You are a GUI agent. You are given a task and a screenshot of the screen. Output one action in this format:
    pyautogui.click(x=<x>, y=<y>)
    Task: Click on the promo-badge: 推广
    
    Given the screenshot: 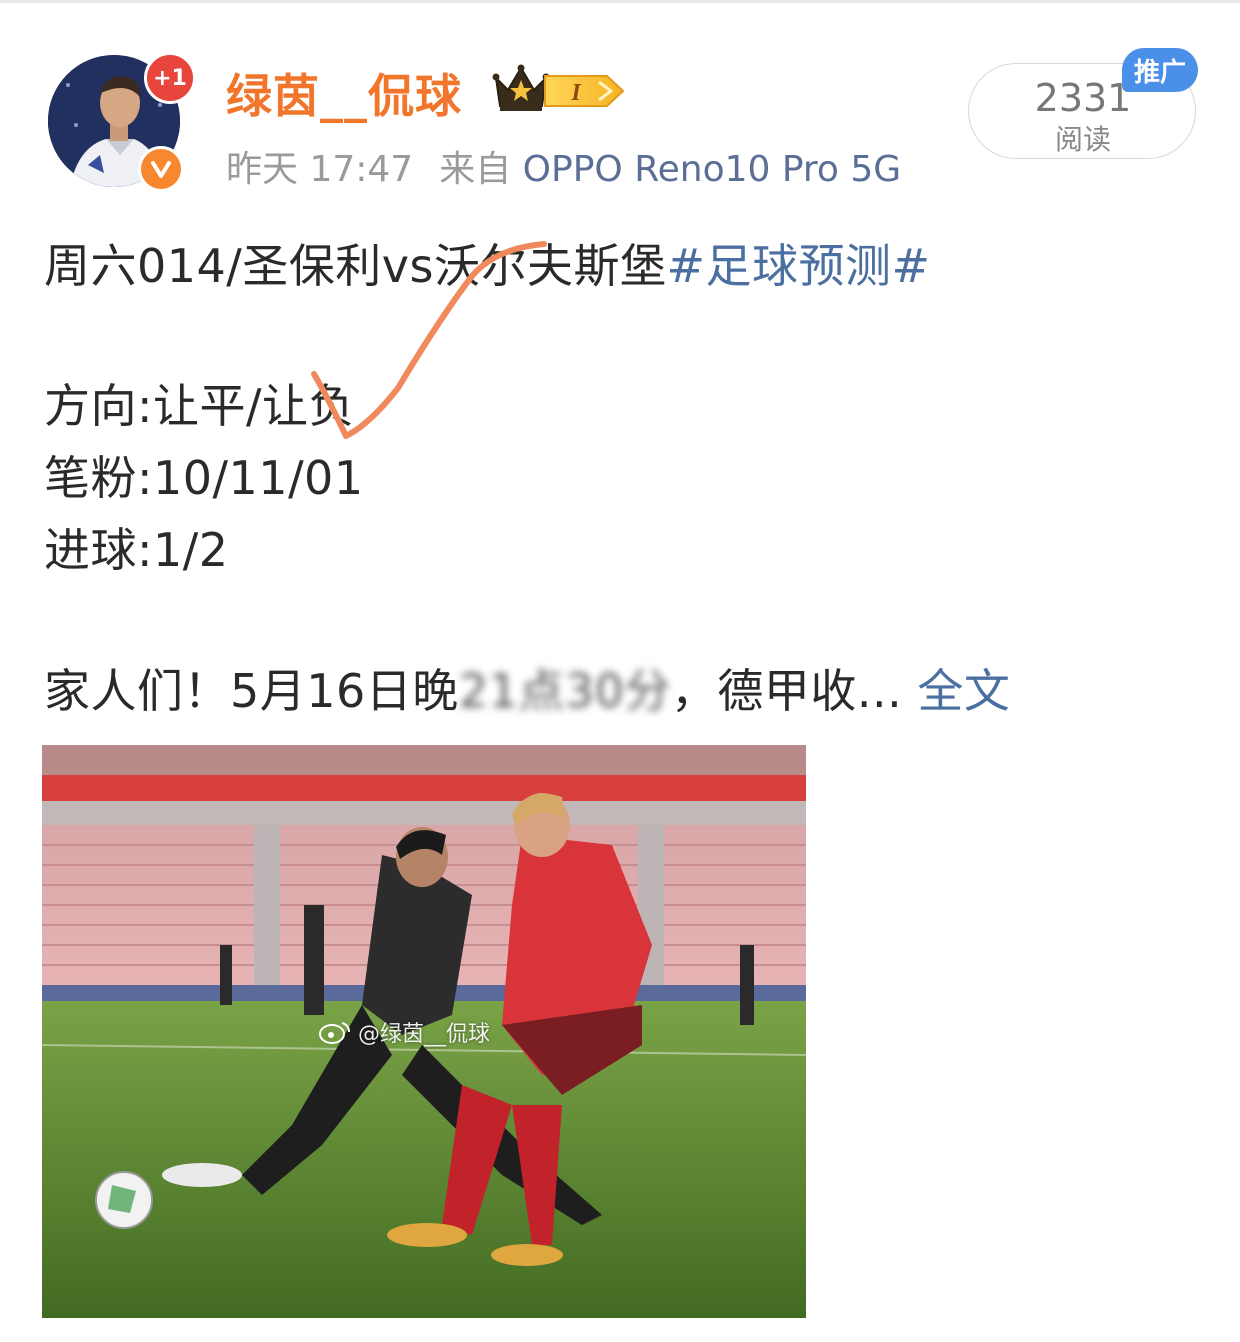 What is the action you would take?
    pyautogui.click(x=1160, y=70)
    